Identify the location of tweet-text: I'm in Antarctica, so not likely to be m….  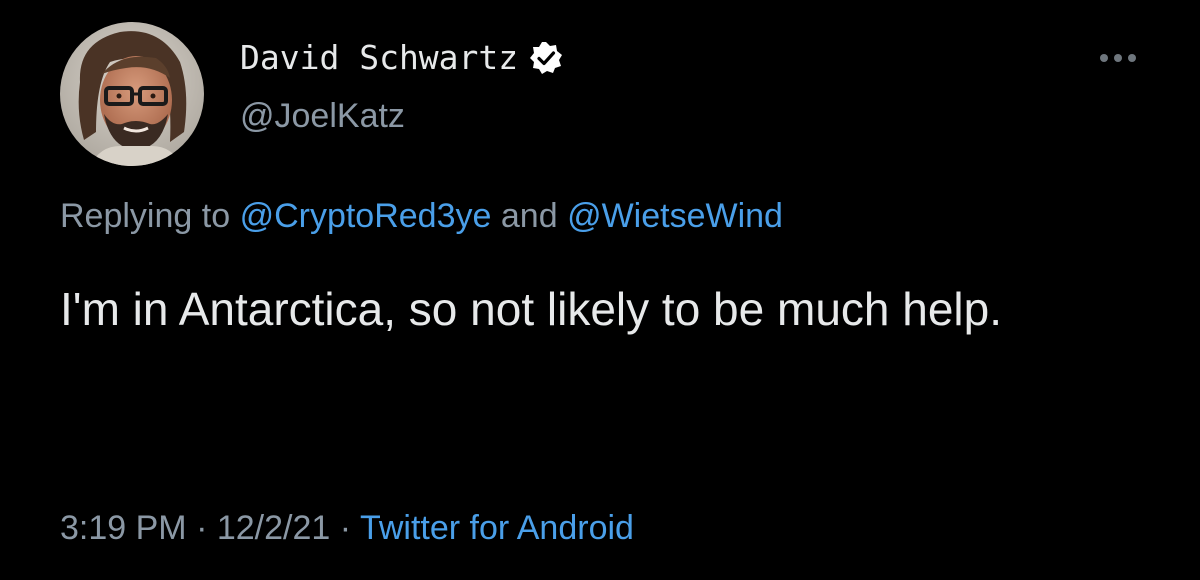
(531, 309).